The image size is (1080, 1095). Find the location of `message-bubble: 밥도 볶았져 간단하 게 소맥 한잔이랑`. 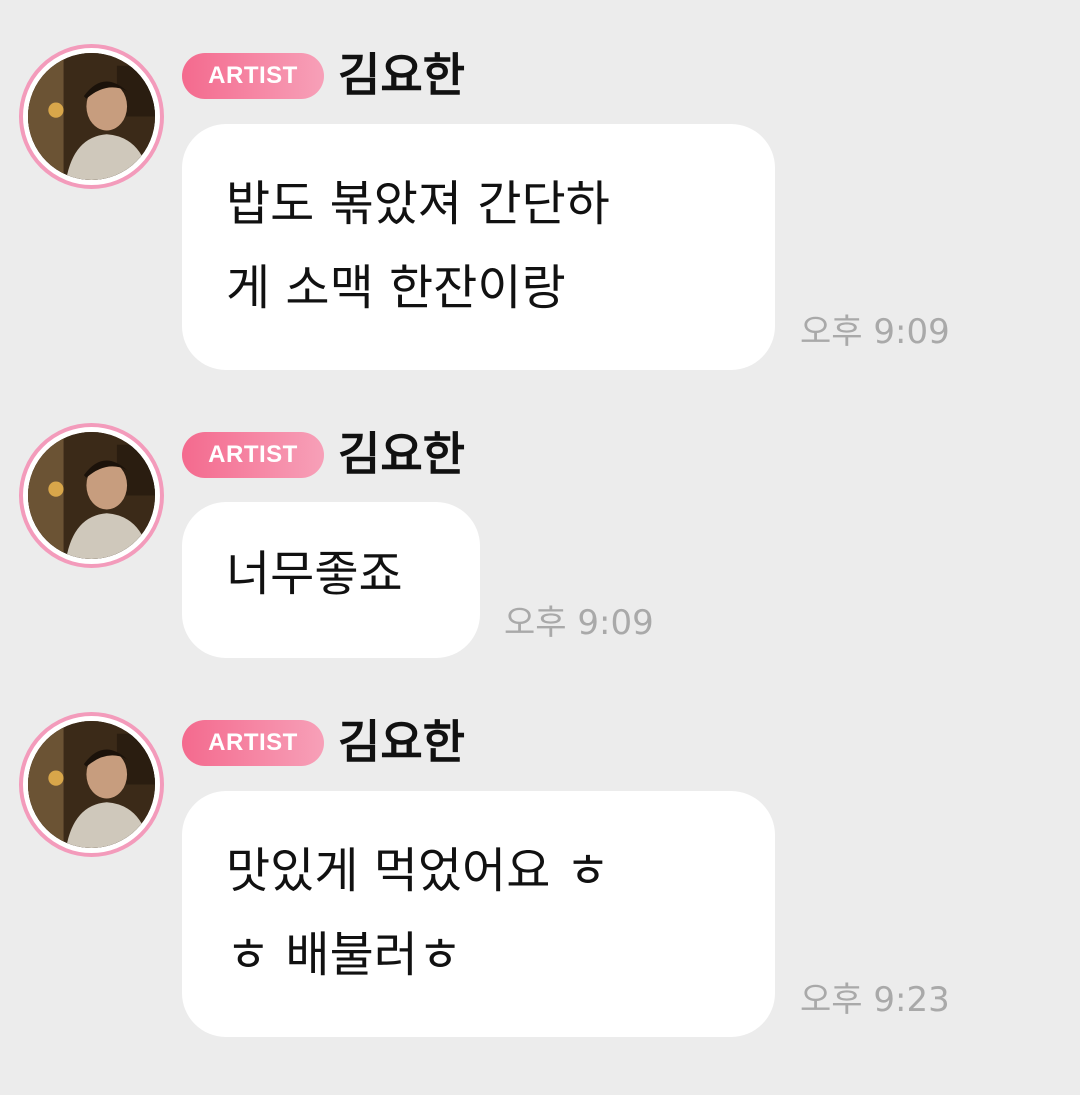

message-bubble: 밥도 볶았져 간단하 게 소맥 한잔이랑 is located at coordinates (478, 247).